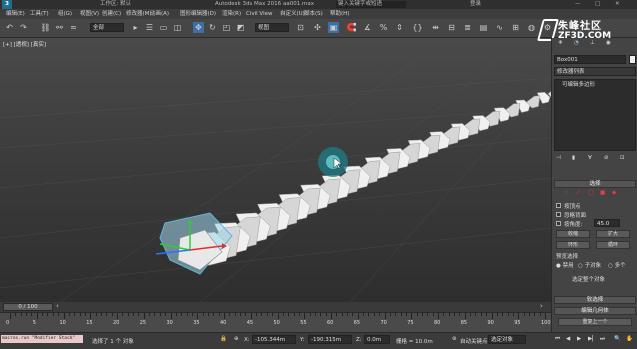 This screenshot has width=637, height=349. Describe the element at coordinates (39, 14) in the screenshot. I see `menu-item-1: 工具(T)` at that location.